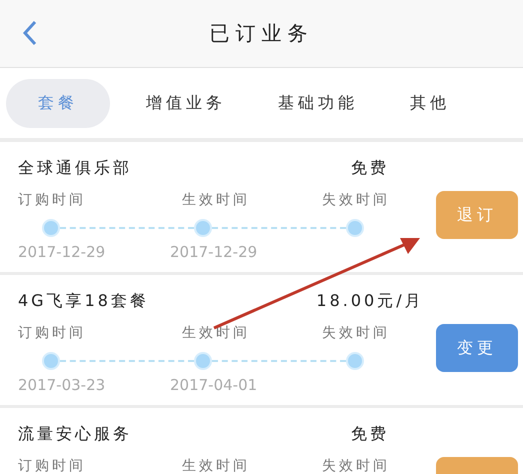 This screenshot has height=474, width=523. I want to click on tab: 基础功能, so click(318, 103).